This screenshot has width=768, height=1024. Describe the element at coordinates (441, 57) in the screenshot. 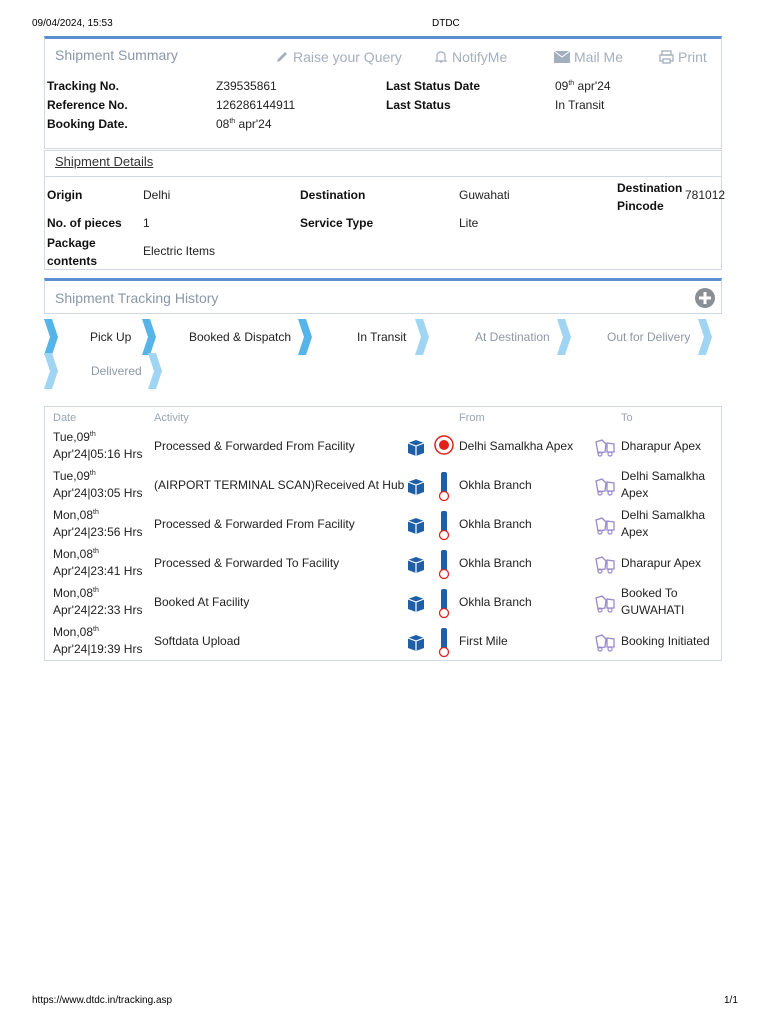

I see `bell-icon` at that location.